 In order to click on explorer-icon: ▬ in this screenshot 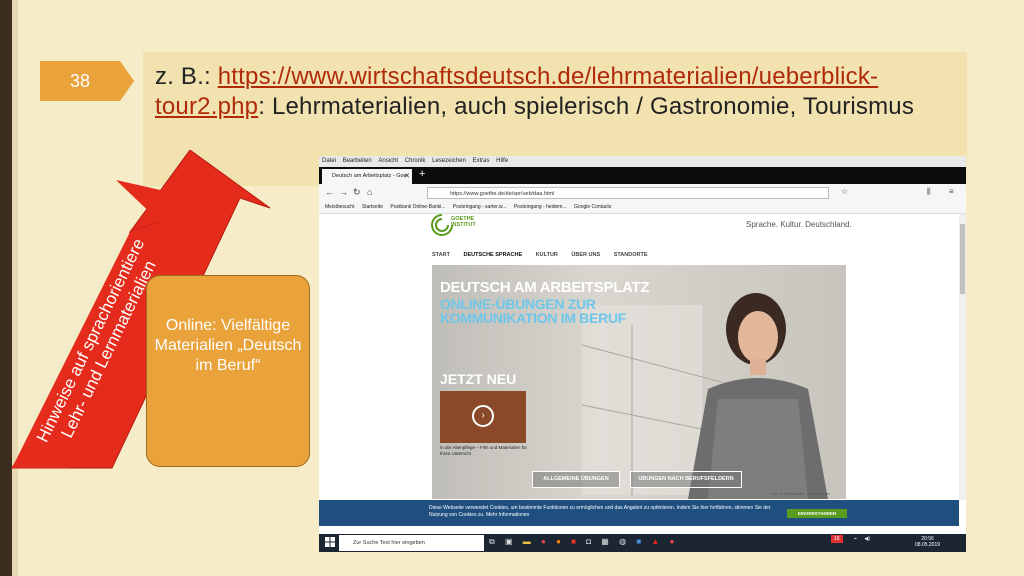, I will do `click(527, 541)`.